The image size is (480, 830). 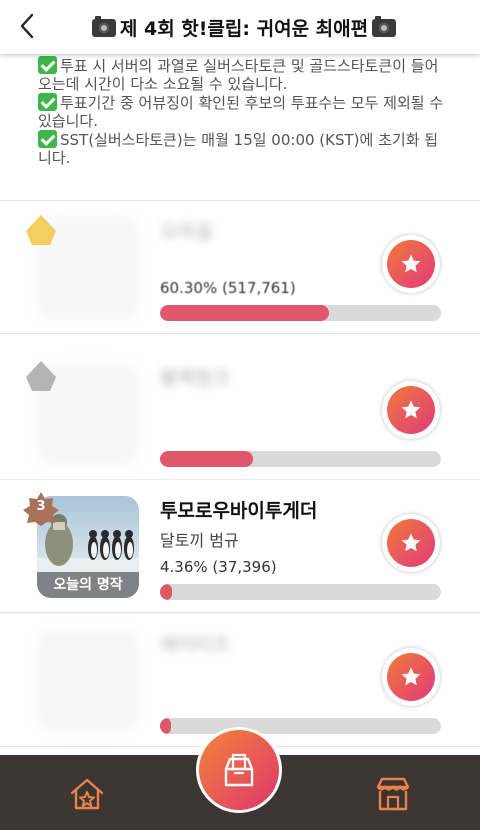 I want to click on candidate-name: 오마걸, so click(x=186, y=232).